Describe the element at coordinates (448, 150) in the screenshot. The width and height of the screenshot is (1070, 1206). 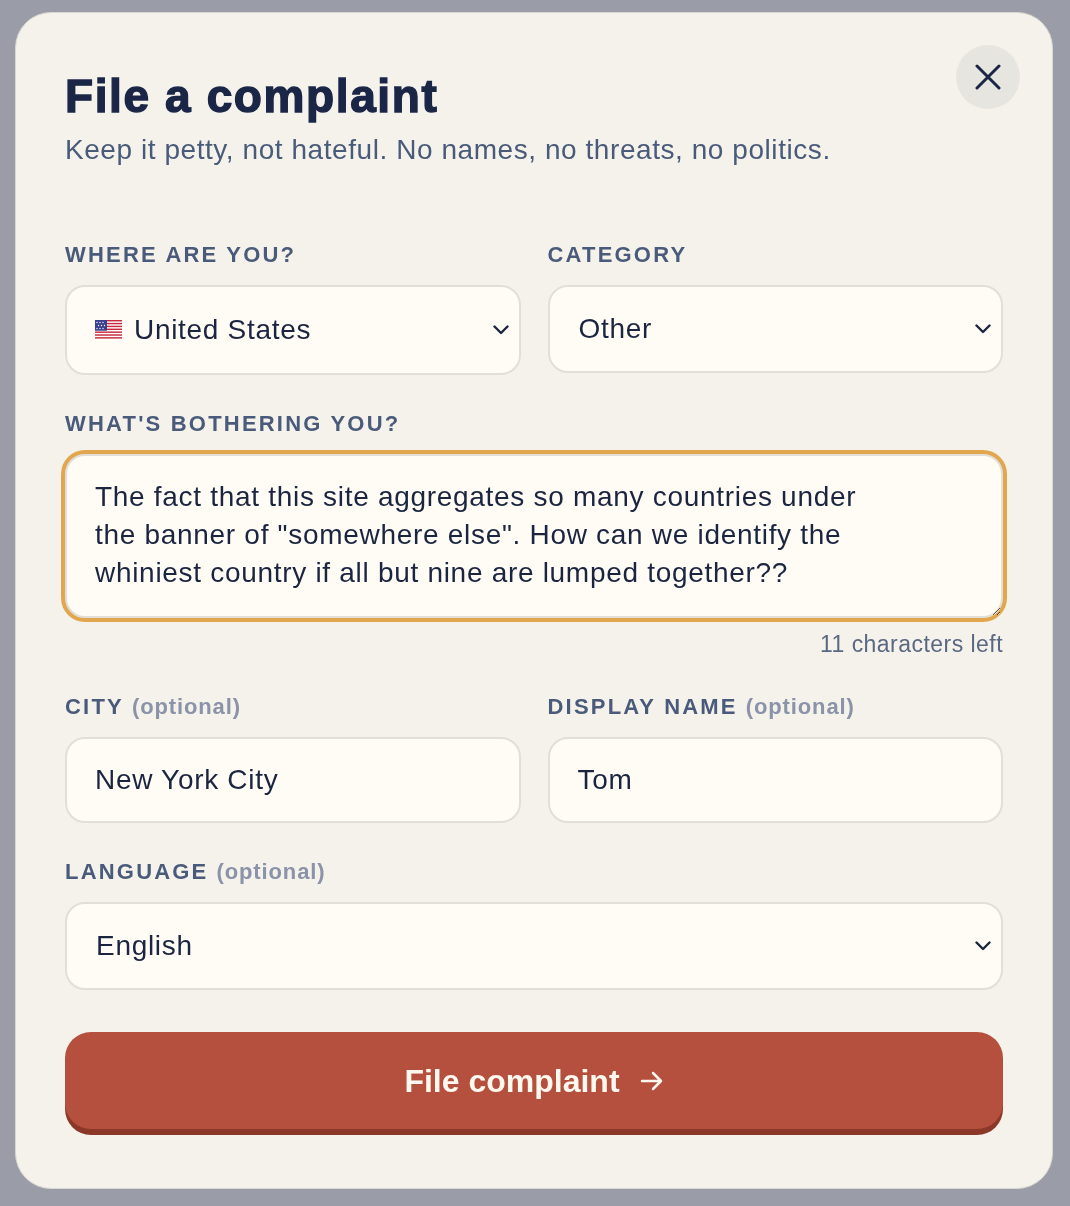
I see `dialog-subtitle: Keep it petty, not hateful. No names, no threats, no politics.` at that location.